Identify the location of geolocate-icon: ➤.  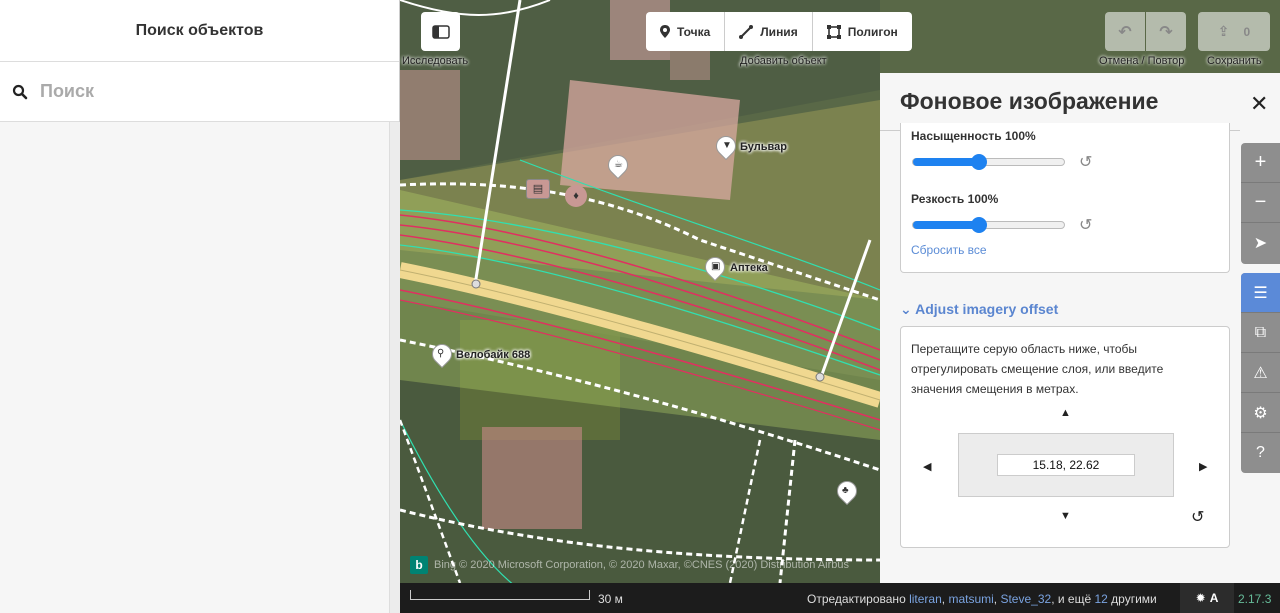
(1260, 243).